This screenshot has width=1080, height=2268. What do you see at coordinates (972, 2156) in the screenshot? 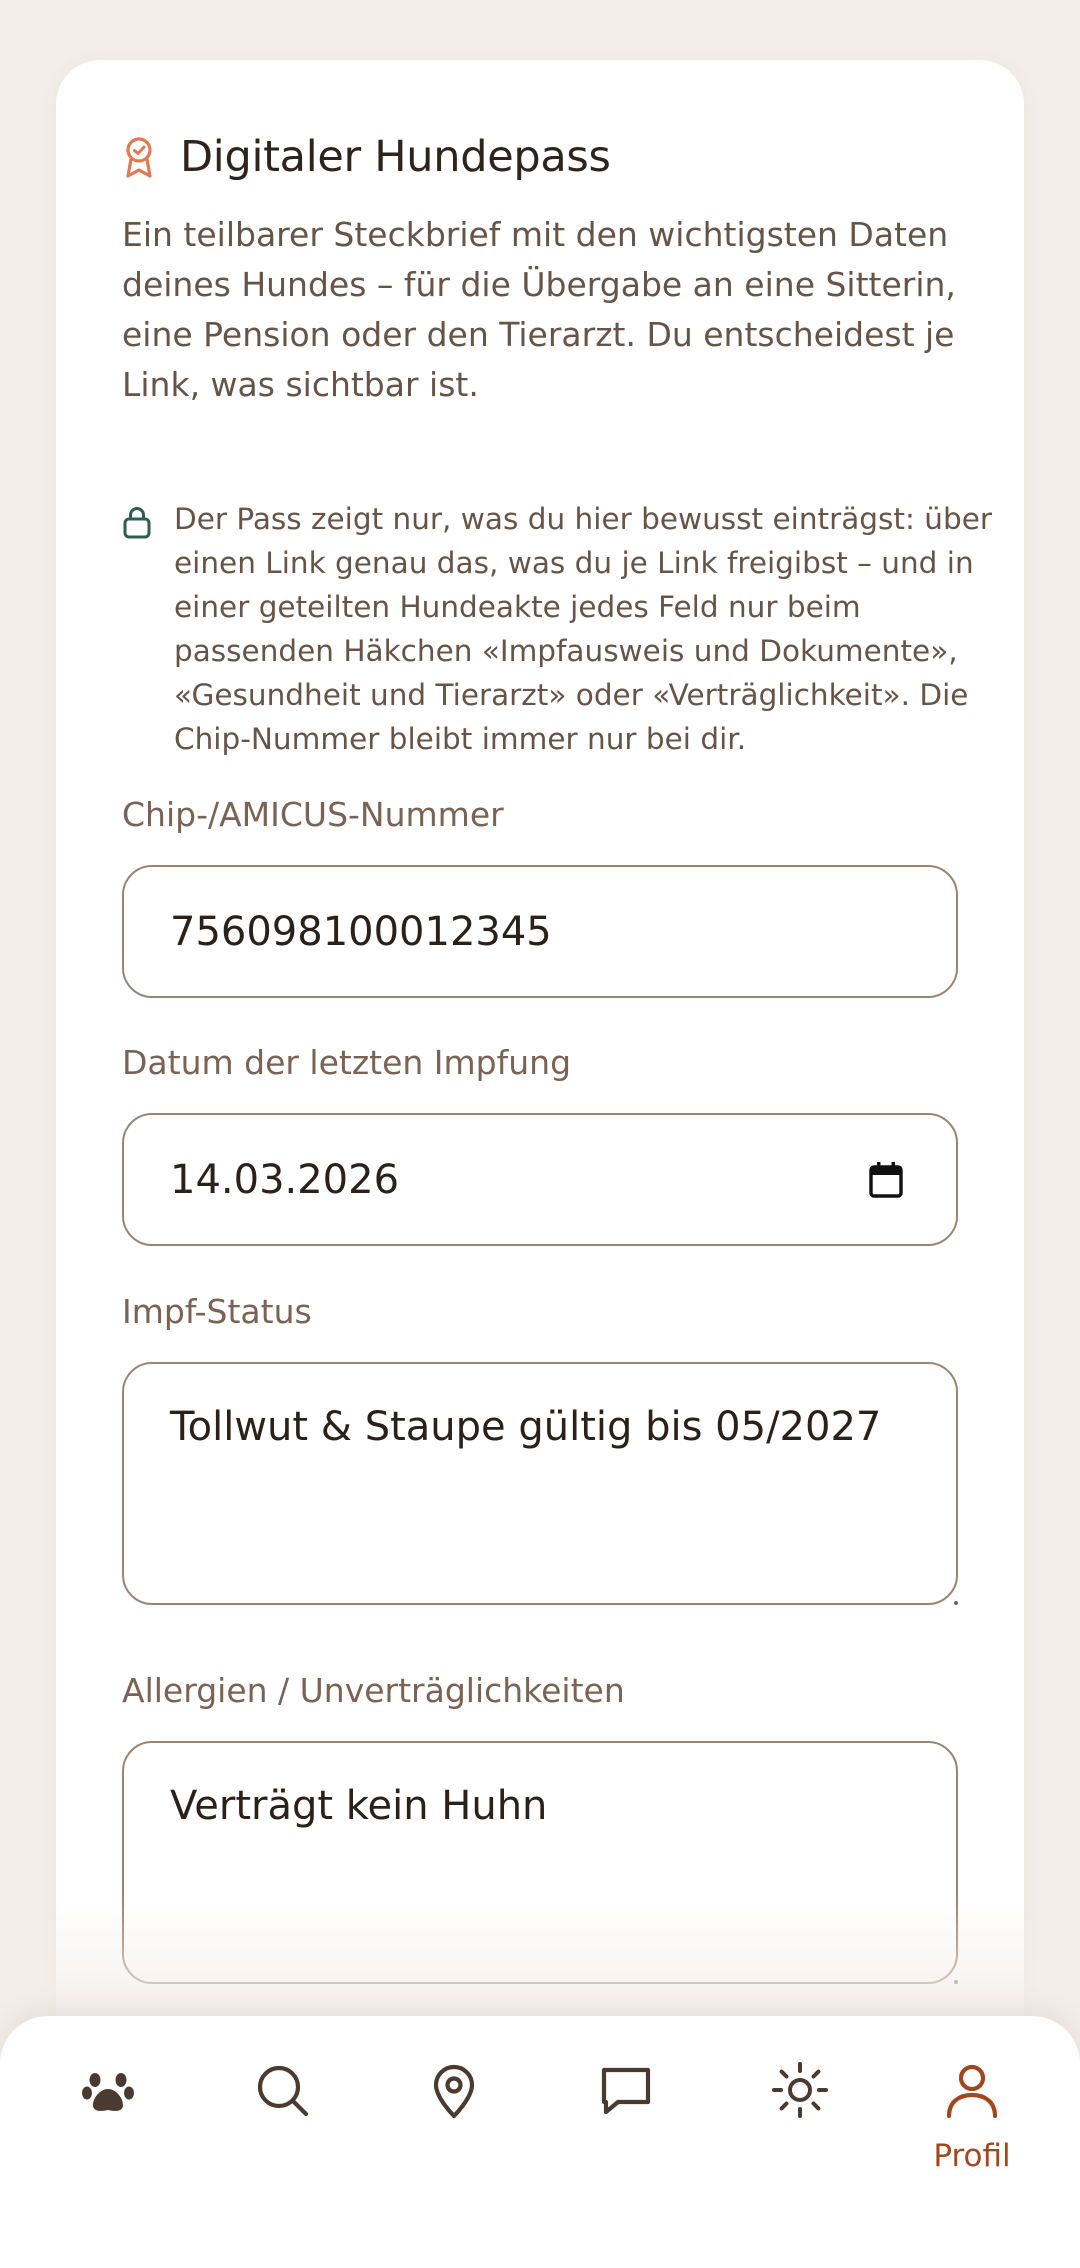
I see `nav-label-profile: Profil` at bounding box center [972, 2156].